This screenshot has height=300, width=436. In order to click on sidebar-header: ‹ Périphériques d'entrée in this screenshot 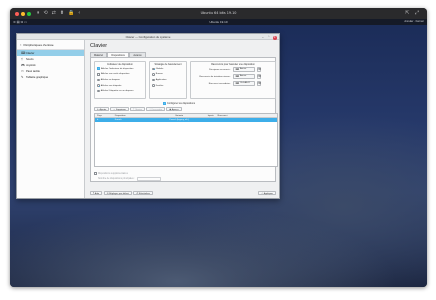, I will do `click(50, 45)`.